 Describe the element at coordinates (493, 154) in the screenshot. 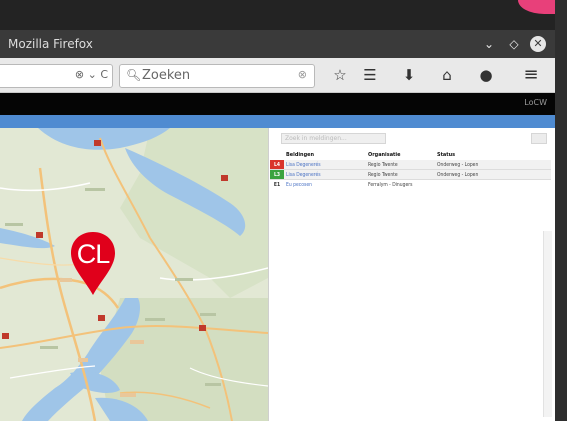

I see `column-header-status: Status` at that location.